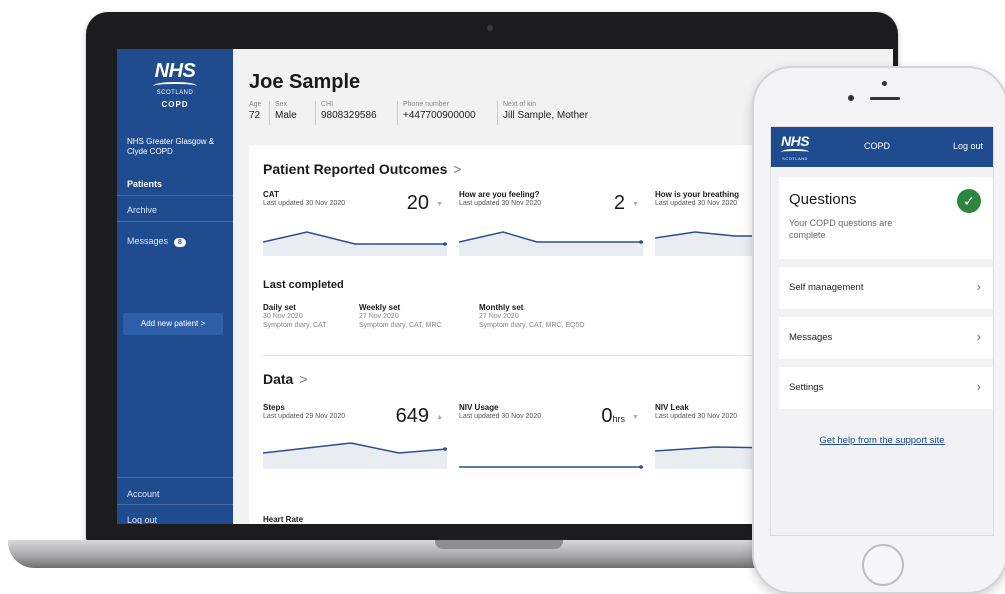 The height and width of the screenshot is (594, 1005). I want to click on nhs-logo: NHS SCOTLAND COPD, so click(175, 85).